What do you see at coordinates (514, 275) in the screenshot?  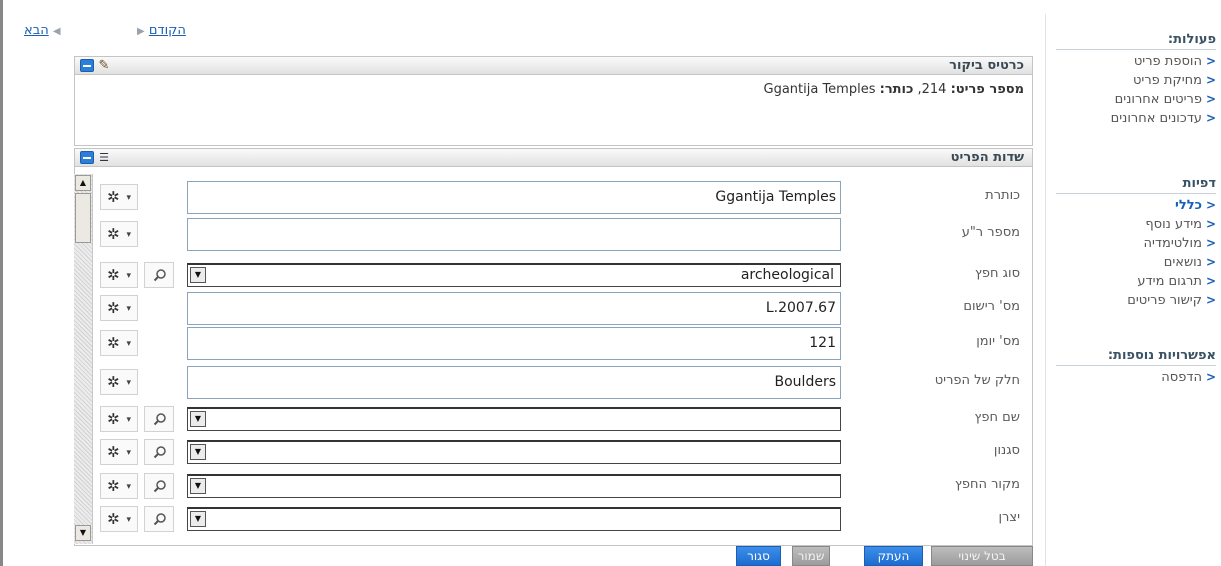 I see `field-select: ▼ archeological` at bounding box center [514, 275].